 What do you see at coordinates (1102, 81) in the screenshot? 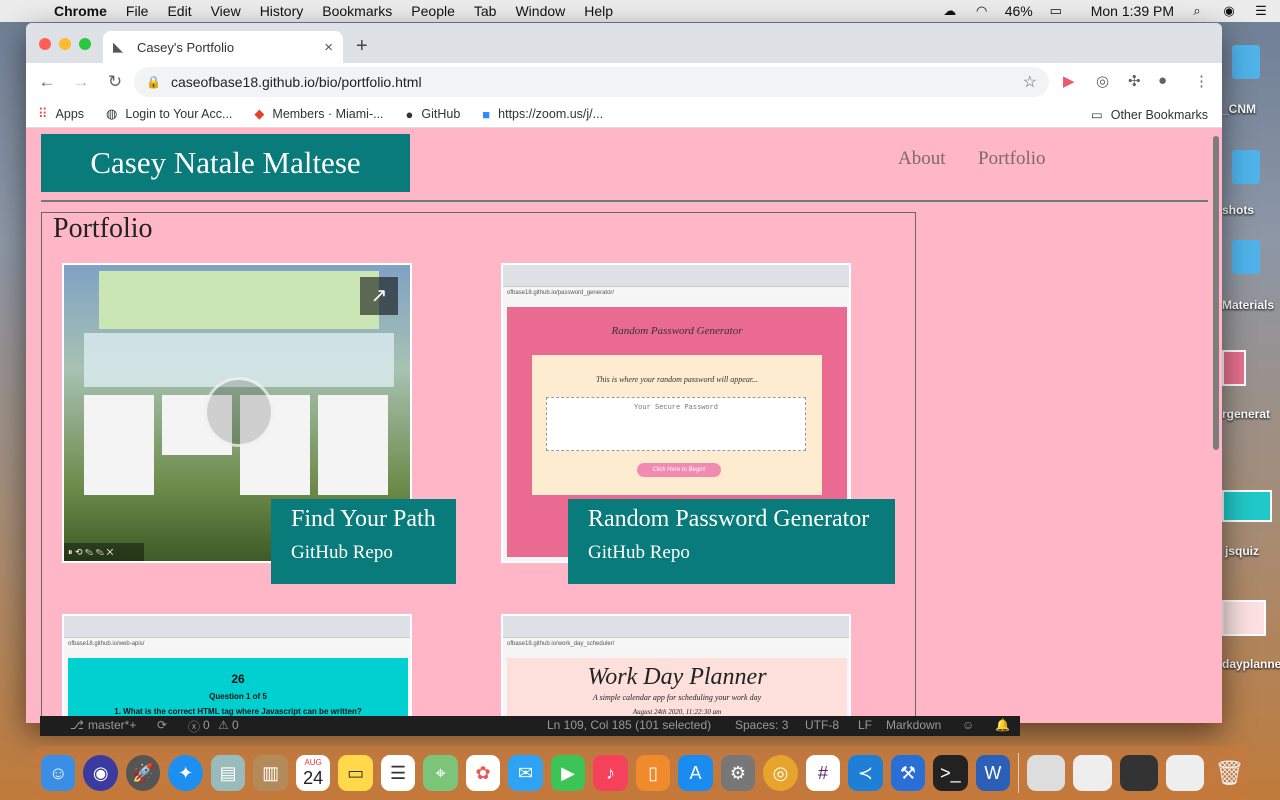
I see `extension-circle-icon: ◎` at bounding box center [1102, 81].